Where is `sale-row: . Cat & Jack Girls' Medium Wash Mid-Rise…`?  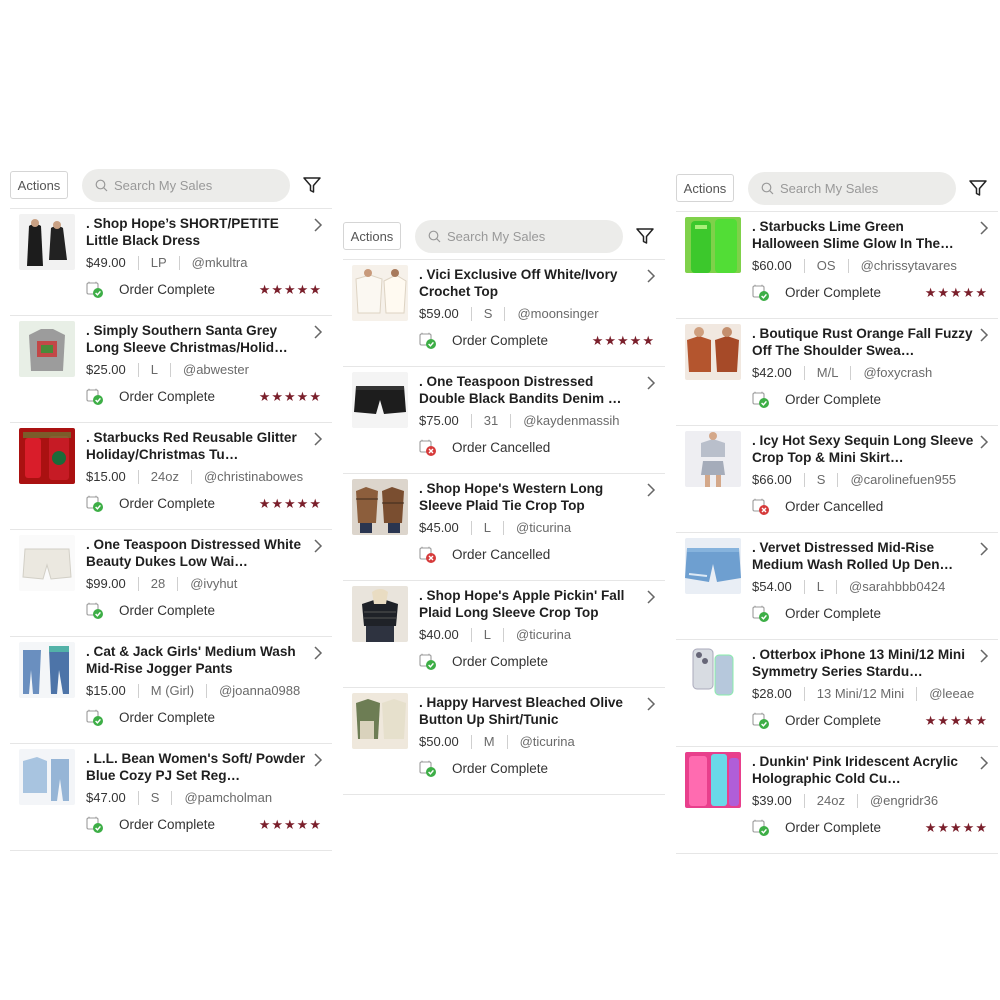
sale-row: . Cat & Jack Girls' Medium Wash Mid-Rise… is located at coordinates (171, 690).